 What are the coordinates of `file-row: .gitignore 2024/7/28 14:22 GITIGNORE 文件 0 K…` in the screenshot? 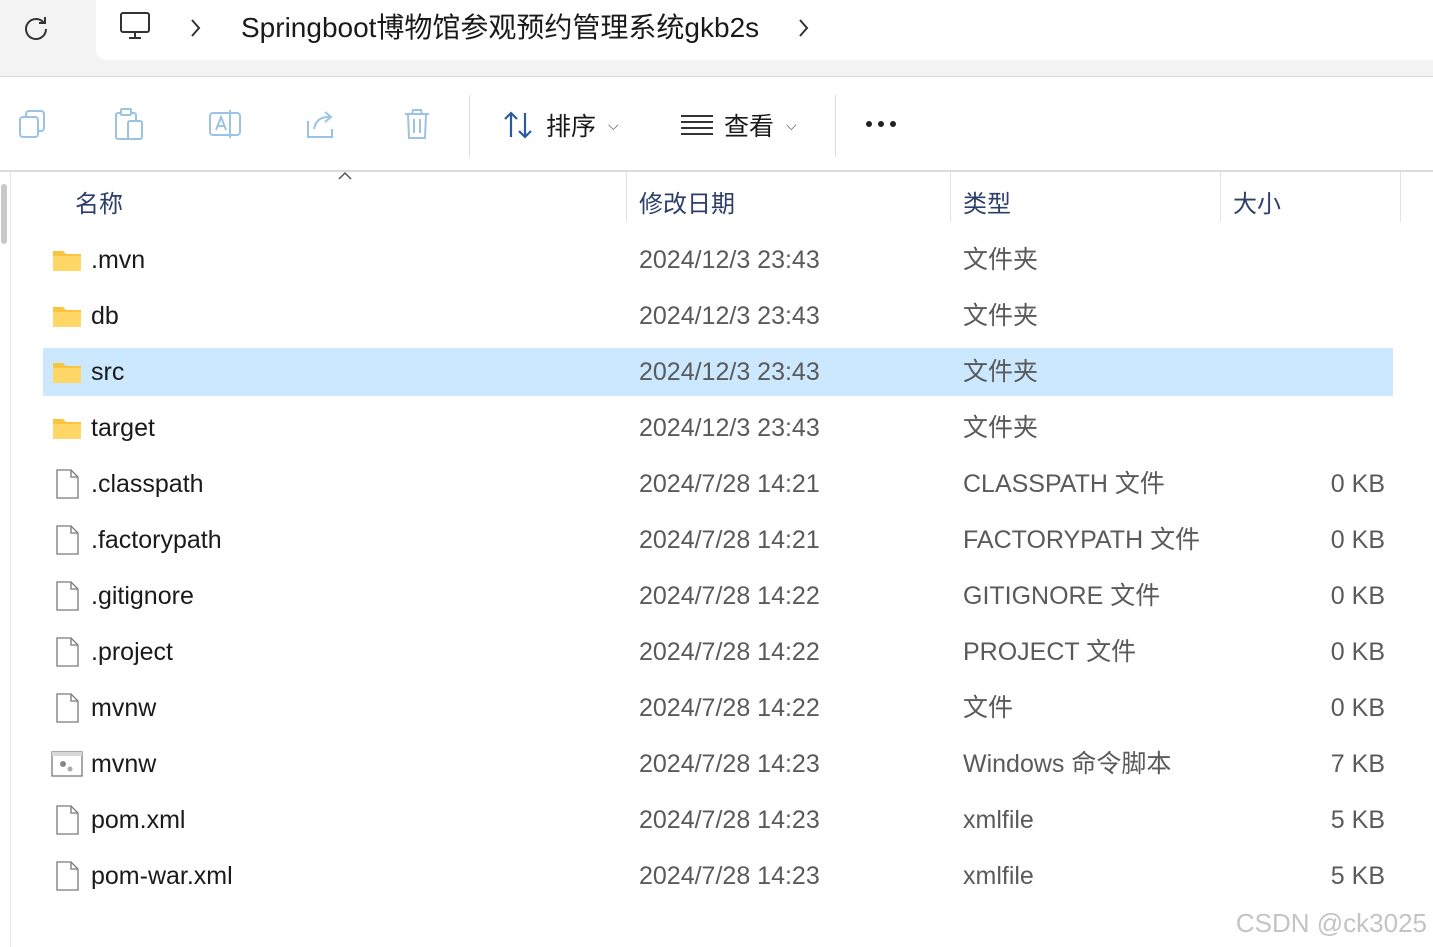 It's located at (718, 596).